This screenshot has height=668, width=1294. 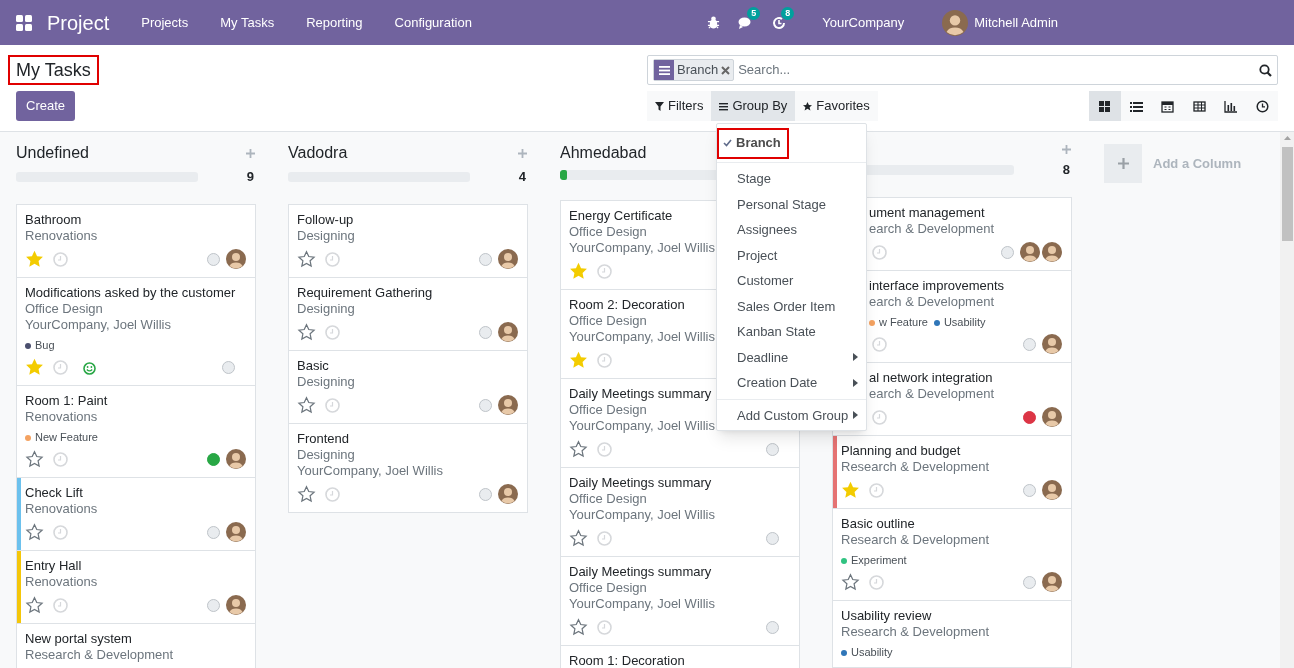 What do you see at coordinates (726, 70) in the screenshot?
I see `remove-icon` at bounding box center [726, 70].